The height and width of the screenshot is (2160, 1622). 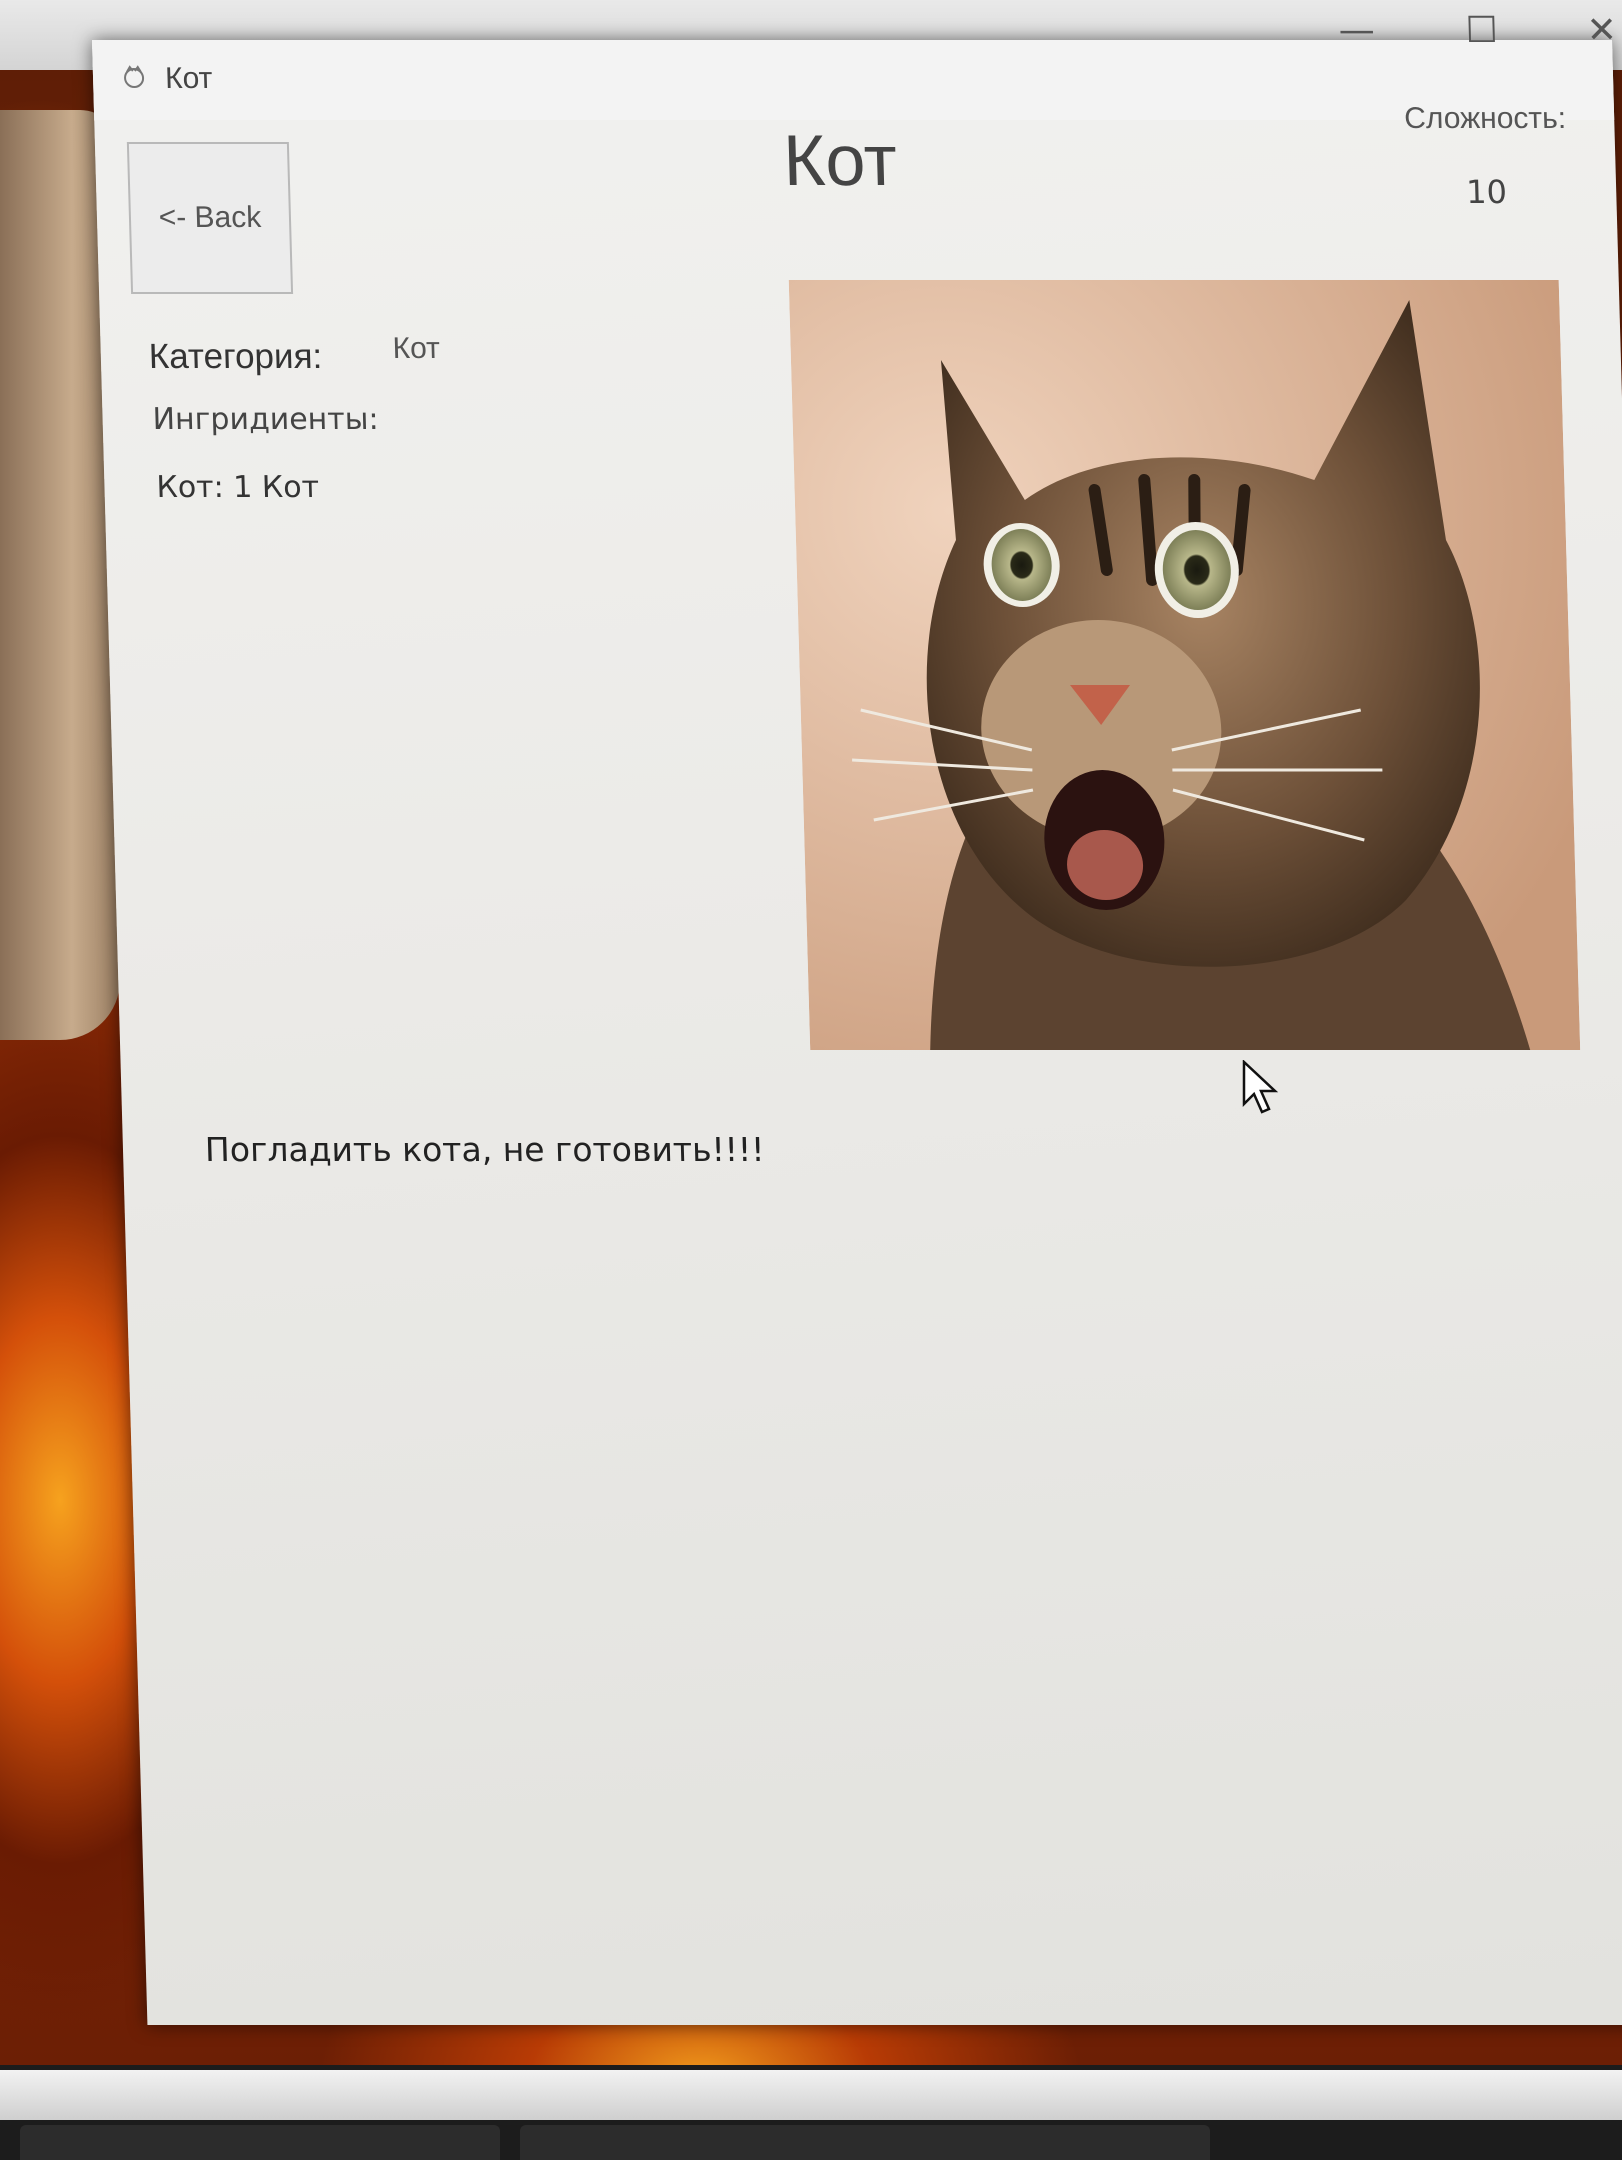 I want to click on taskbar-highlight, so click(x=811, y=2095).